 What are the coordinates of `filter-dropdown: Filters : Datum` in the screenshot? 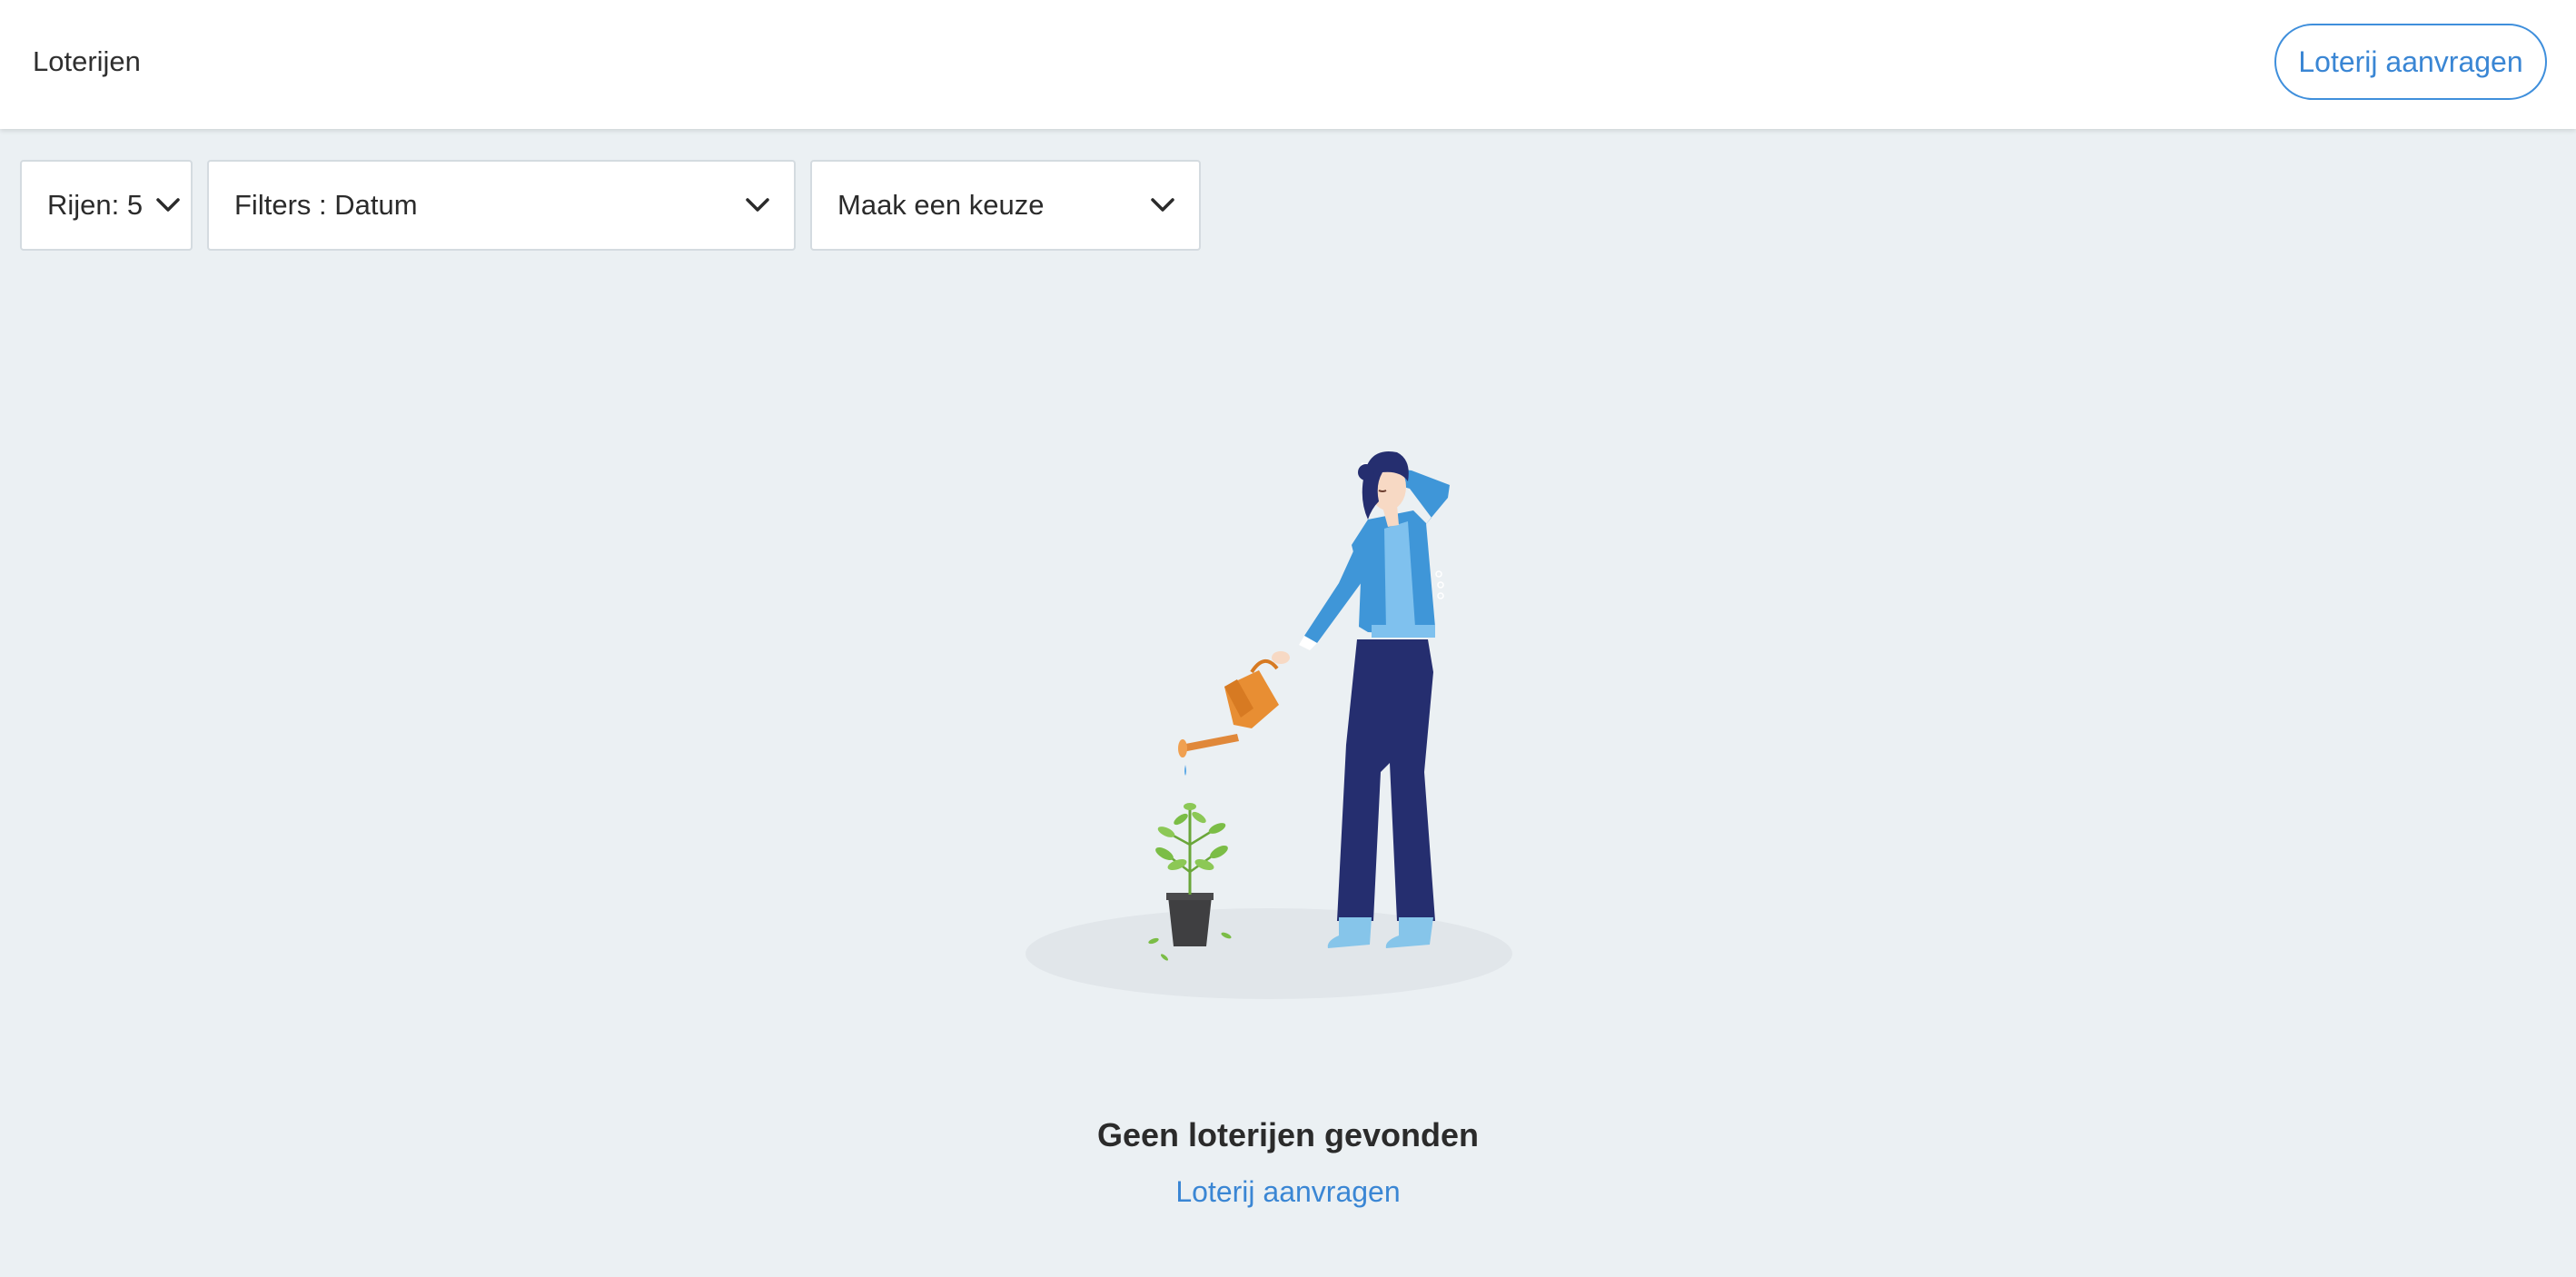 It's located at (501, 205).